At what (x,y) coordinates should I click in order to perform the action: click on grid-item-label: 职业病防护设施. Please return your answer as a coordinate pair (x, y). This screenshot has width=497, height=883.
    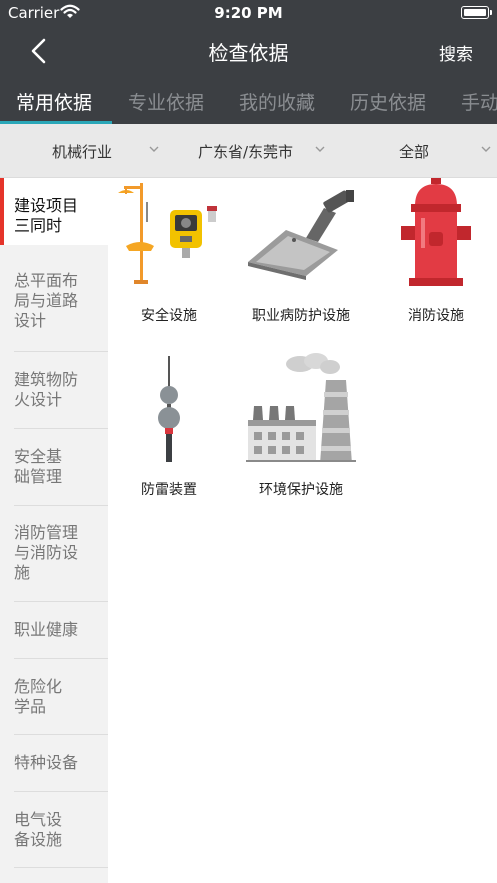
    Looking at the image, I should click on (301, 316).